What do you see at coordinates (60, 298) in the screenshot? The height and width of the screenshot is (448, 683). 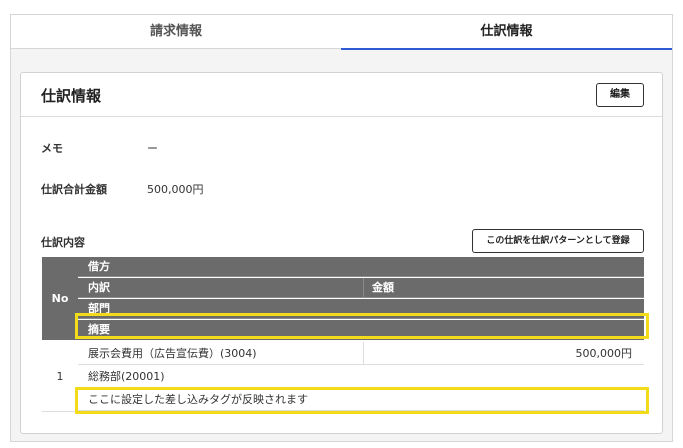 I see `header-no: No` at bounding box center [60, 298].